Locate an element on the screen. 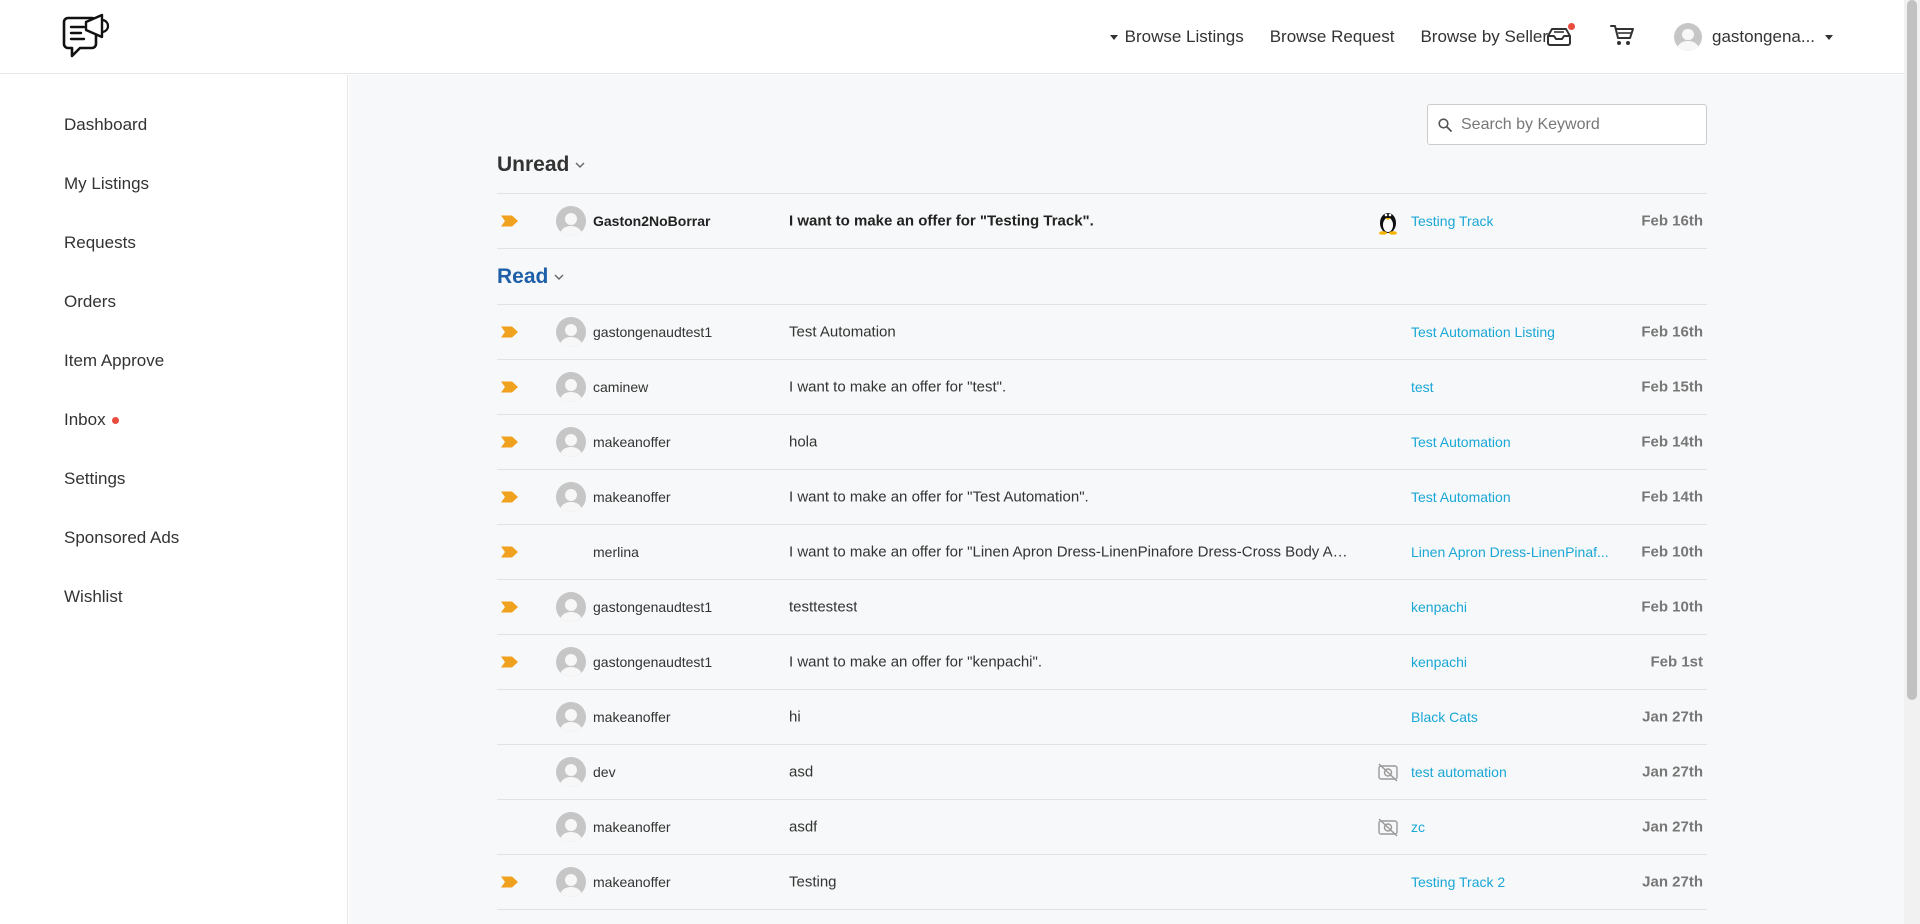 This screenshot has height=924, width=1920. message-row: dev asd test automation Jan 27th is located at coordinates (1102, 772).